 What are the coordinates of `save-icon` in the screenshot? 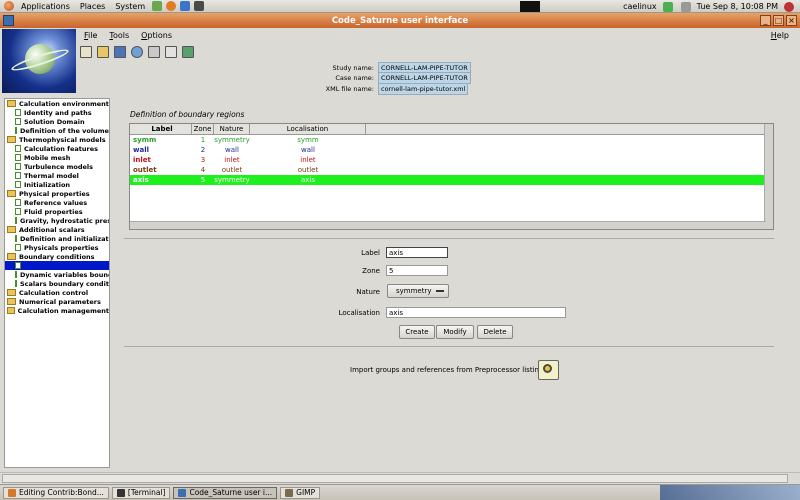 It's located at (120, 52).